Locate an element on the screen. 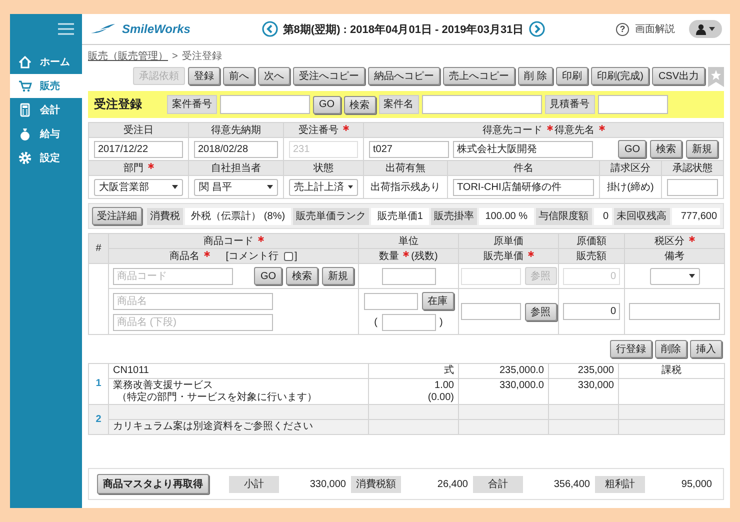  table-cell: 235,000 is located at coordinates (583, 371).